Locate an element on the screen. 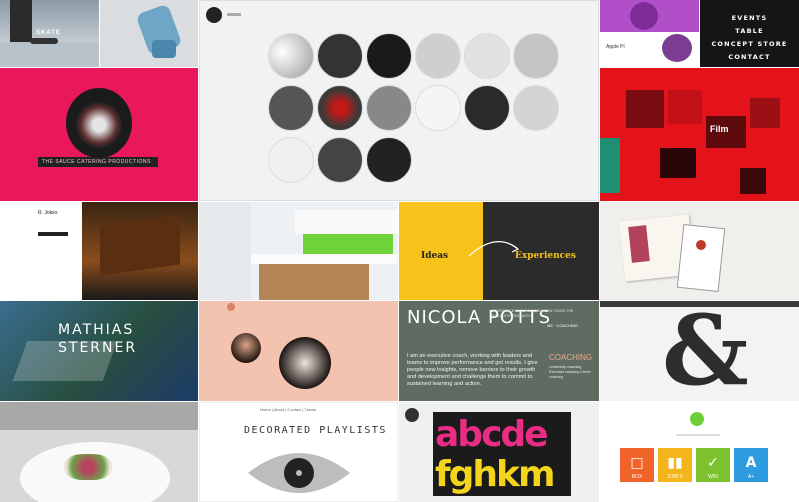 Image resolution: width=799 pixels, height=502 pixels. tile-ampersand: & is located at coordinates (699, 351).